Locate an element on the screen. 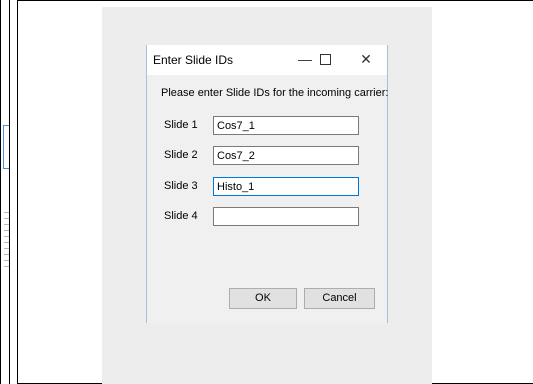 The width and height of the screenshot is (533, 384). slide-2-label: Slide 2 is located at coordinates (181, 155).